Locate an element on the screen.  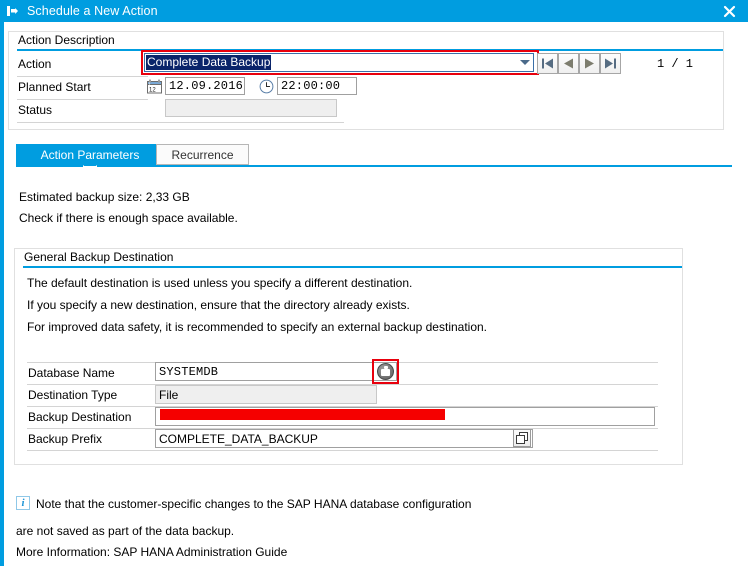
backup-prefix-input: COMPLETE_DATA_BACKUP is located at coordinates (344, 438).